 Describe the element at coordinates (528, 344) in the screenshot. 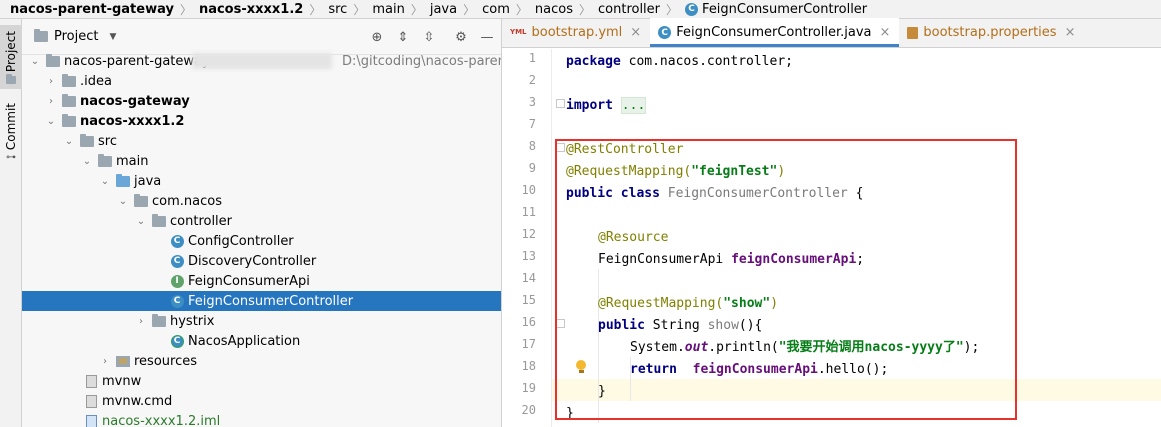

I see `line-number: 17` at that location.